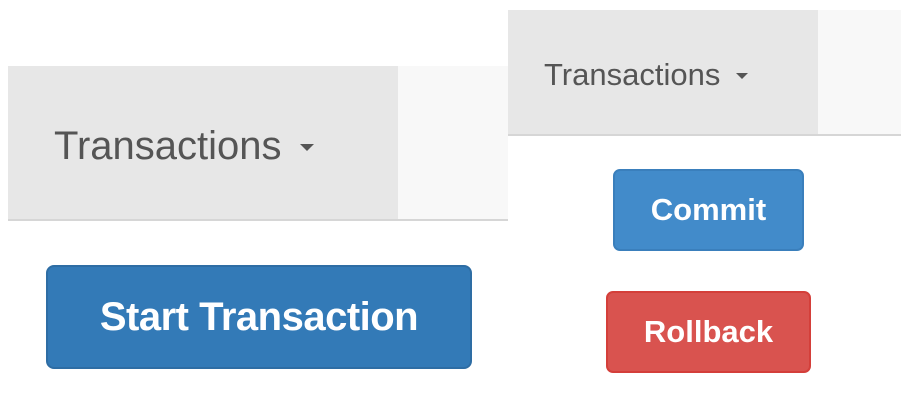 The image size is (901, 401). Describe the element at coordinates (708, 332) in the screenshot. I see `rollback-button: Rollback` at that location.